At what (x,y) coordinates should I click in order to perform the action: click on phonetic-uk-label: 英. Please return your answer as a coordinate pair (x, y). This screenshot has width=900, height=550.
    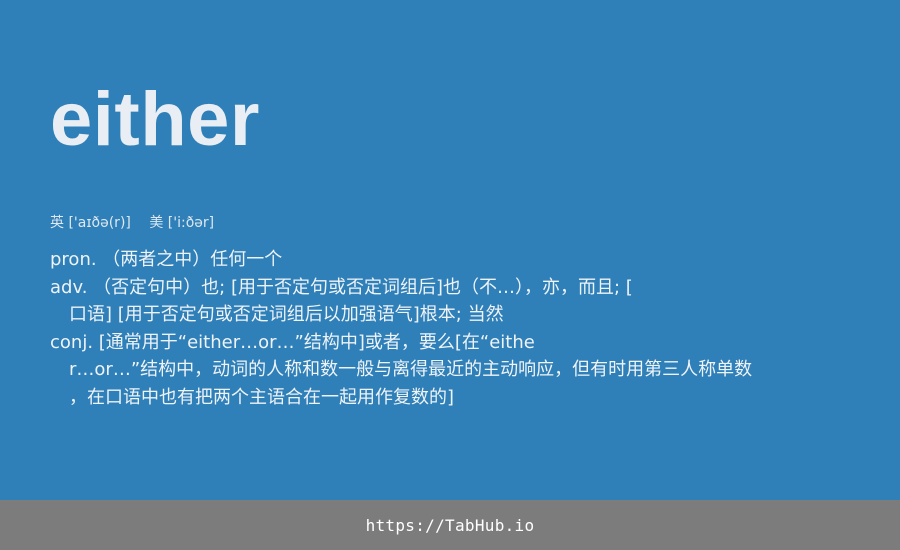
    Looking at the image, I should click on (57, 223).